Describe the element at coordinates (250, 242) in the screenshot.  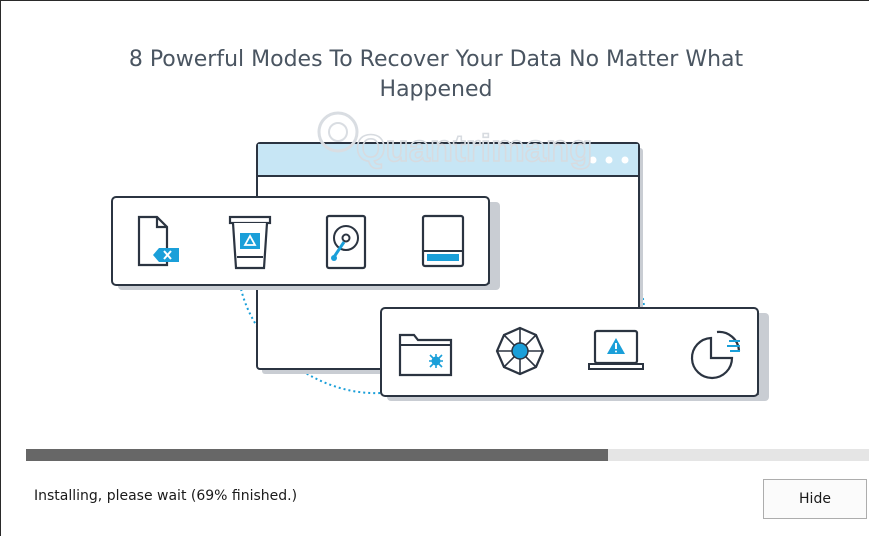
I see `recycle-bin-icon` at that location.